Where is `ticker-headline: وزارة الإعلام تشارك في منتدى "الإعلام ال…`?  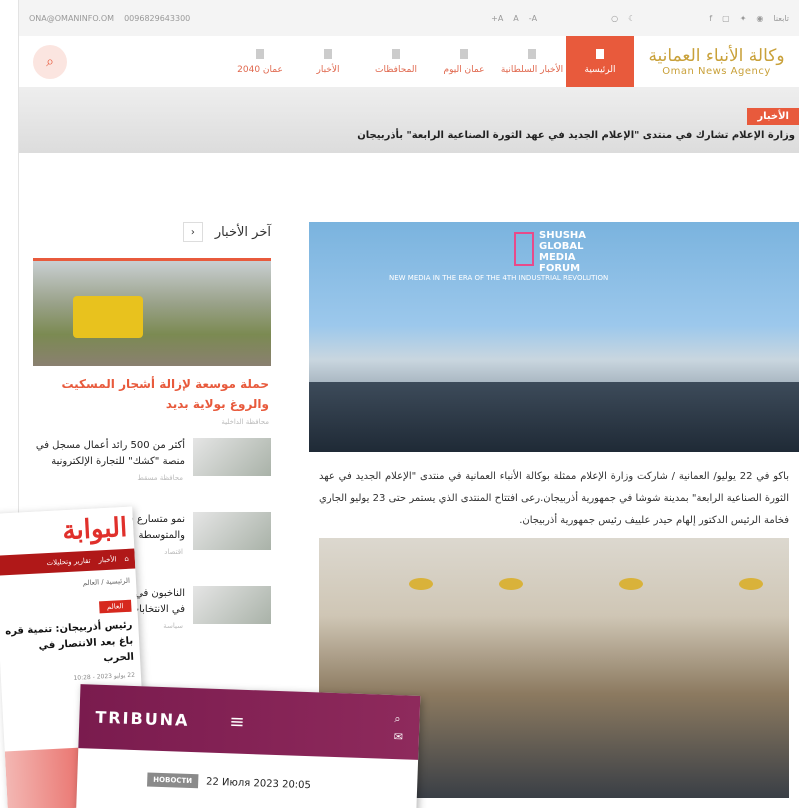
ticker-headline: وزارة الإعلام تشارك في منتدى "الإعلام ال… is located at coordinates (576, 135).